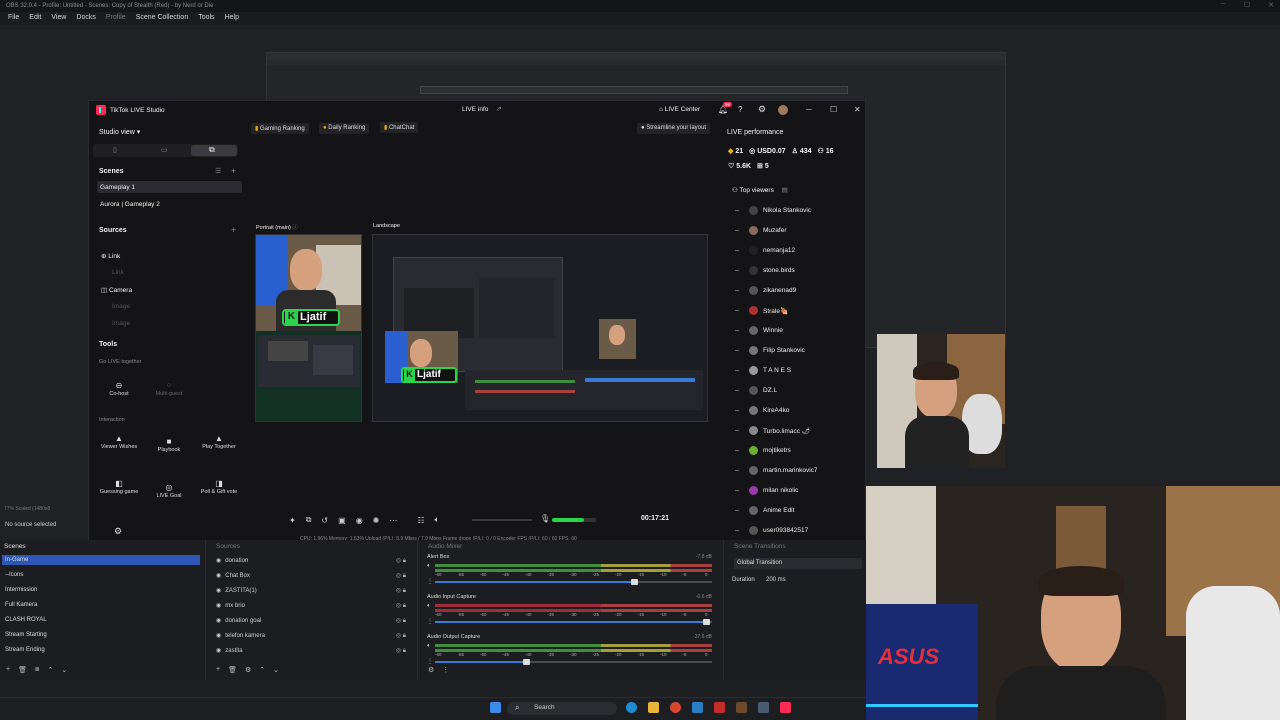  I want to click on transition-select: Global Transition, so click(798, 563).